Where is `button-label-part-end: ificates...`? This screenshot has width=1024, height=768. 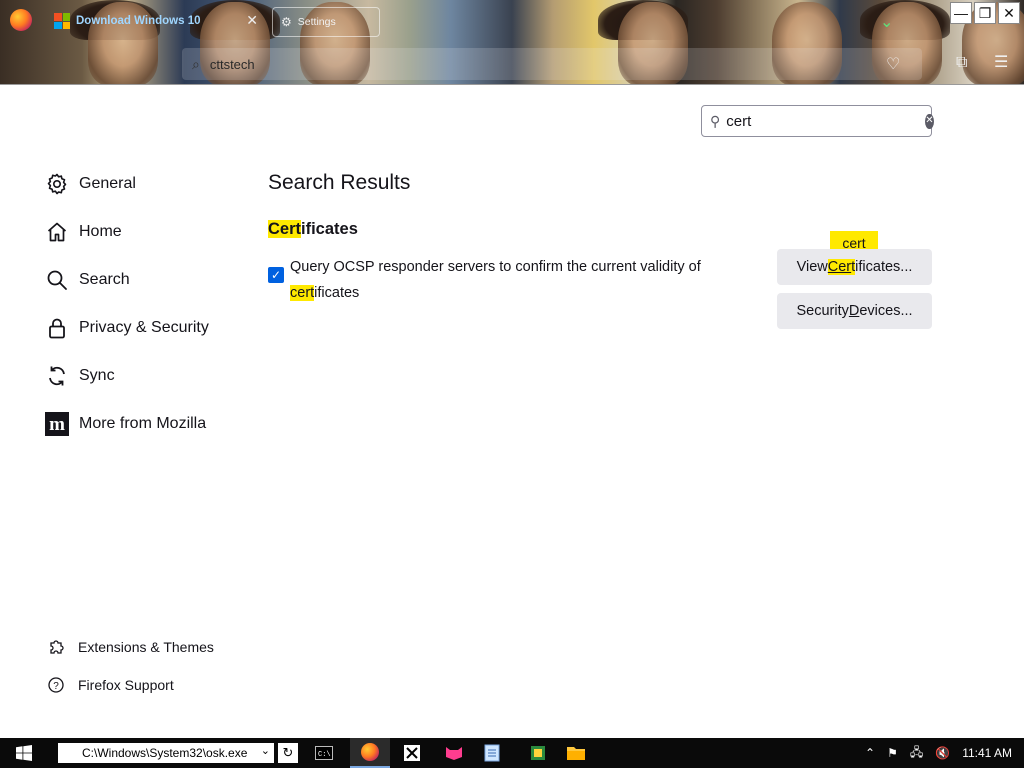
button-label-part-end: ificates... is located at coordinates (884, 267).